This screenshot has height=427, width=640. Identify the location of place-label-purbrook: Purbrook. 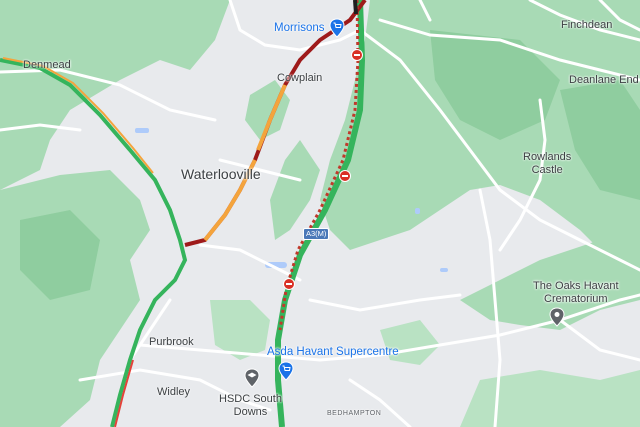
(171, 342).